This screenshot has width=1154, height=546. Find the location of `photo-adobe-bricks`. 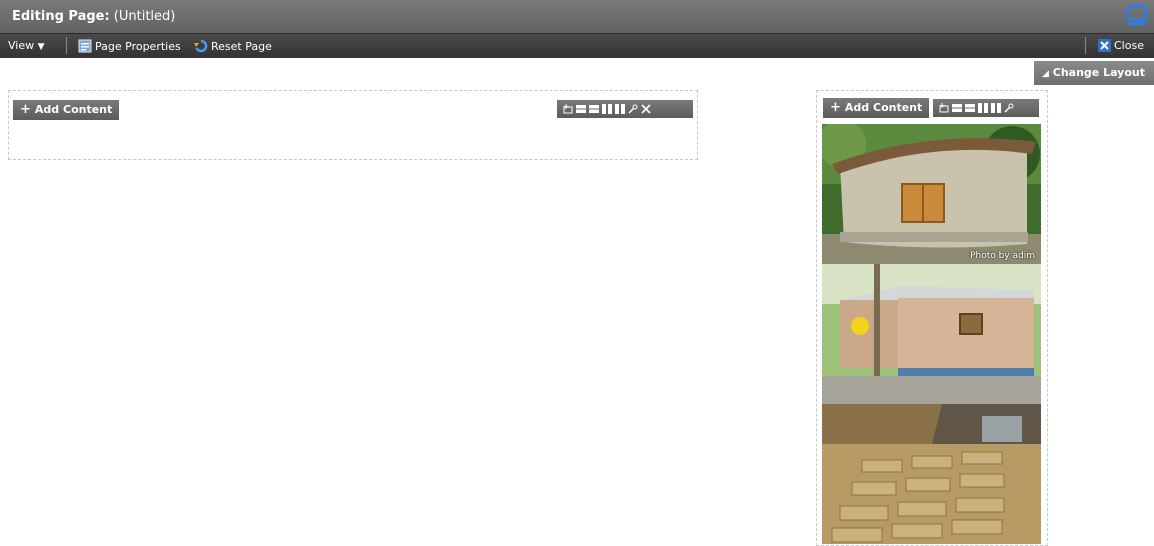

photo-adobe-bricks is located at coordinates (931, 474).